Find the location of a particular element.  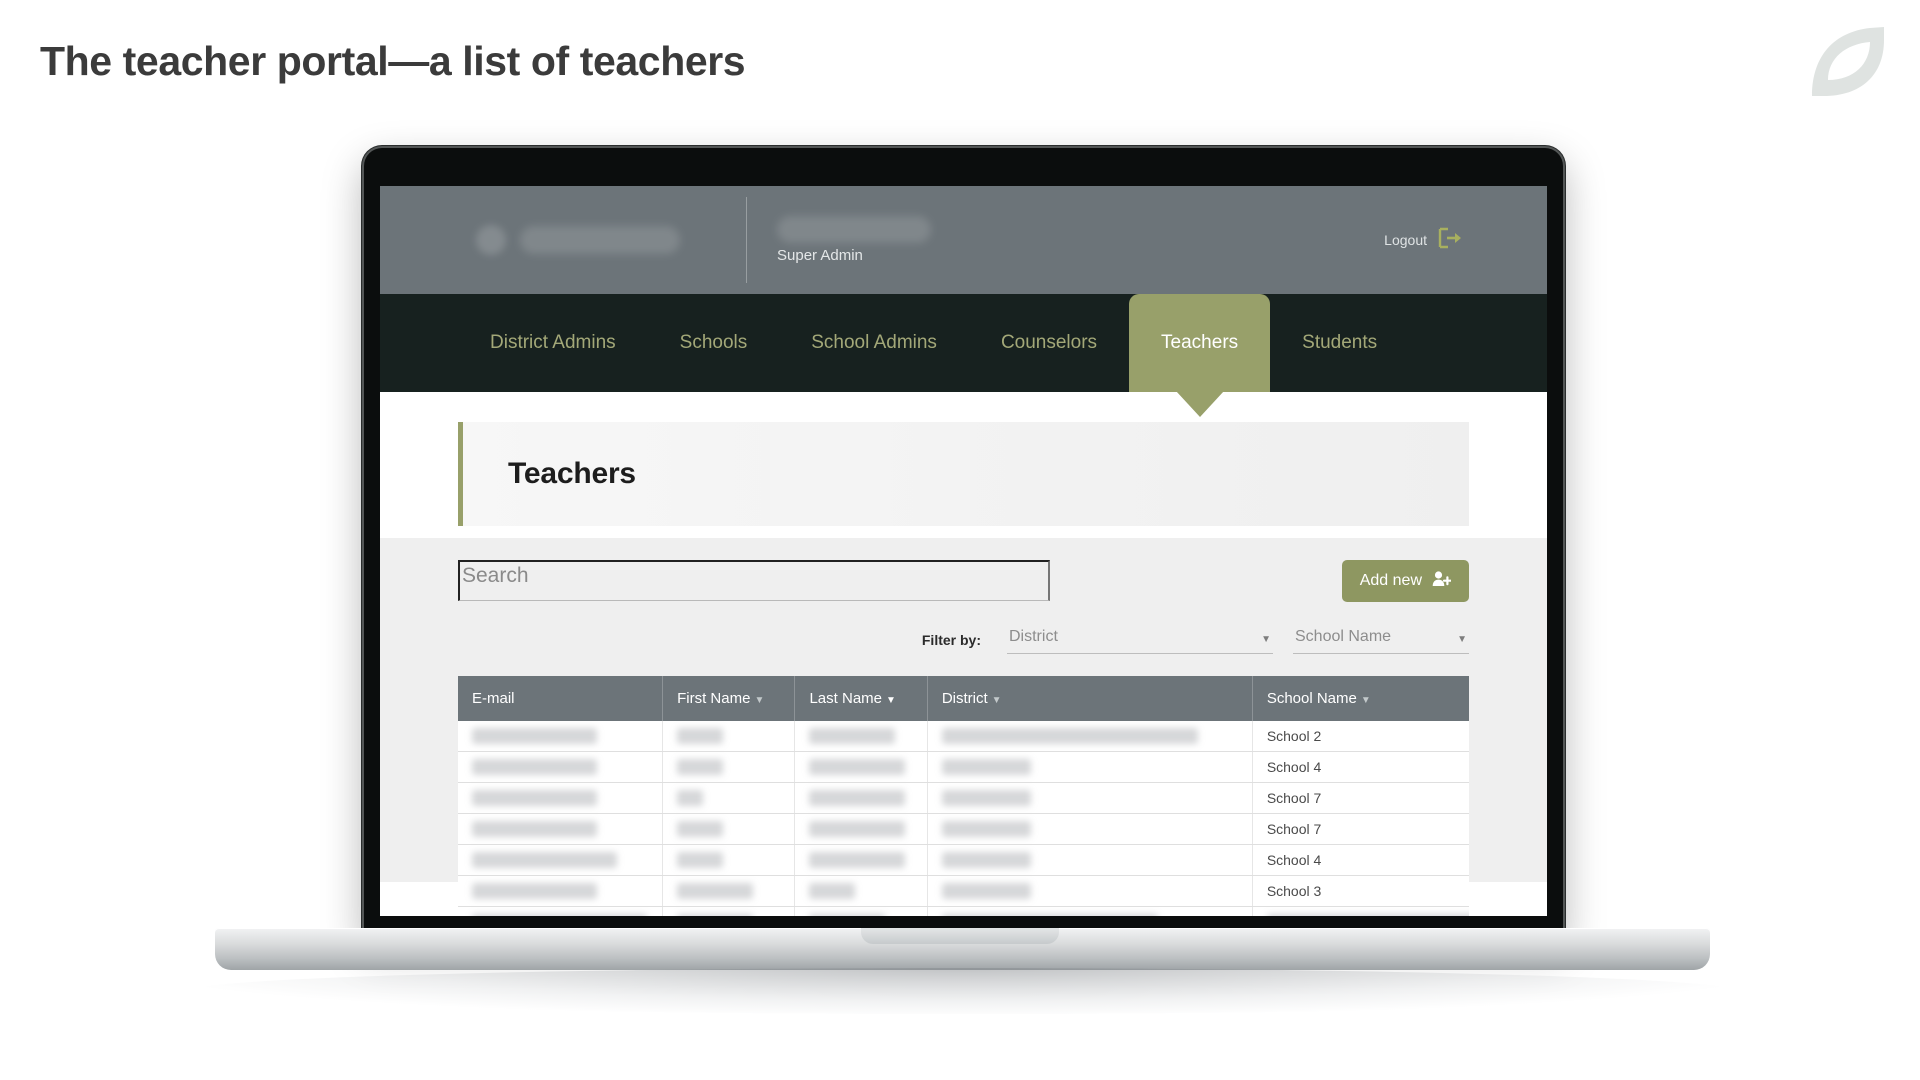

column-header-district: District ▼ is located at coordinates (1090, 698).